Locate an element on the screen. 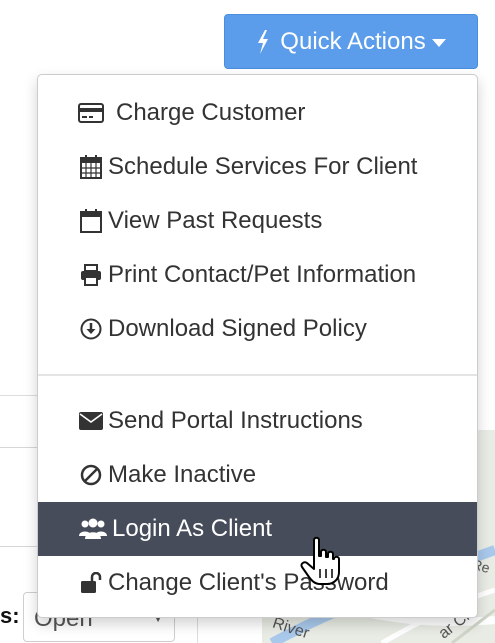  menu-item-schedule-services: Schedule Services For Client is located at coordinates (257, 167).